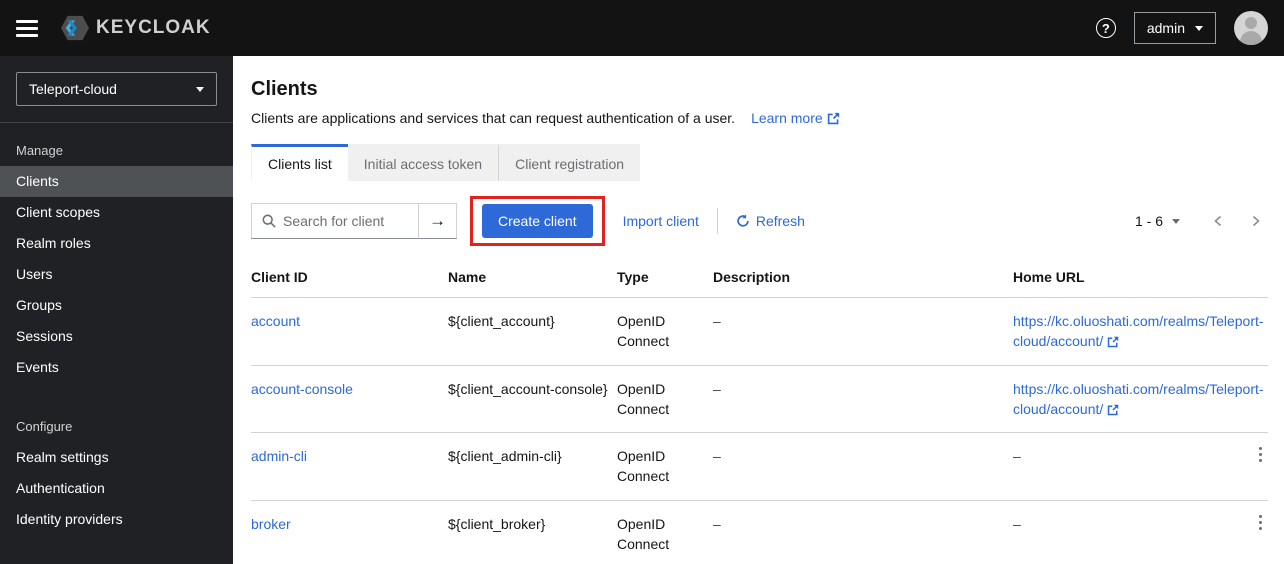 This screenshot has width=1284, height=564. What do you see at coordinates (116, 243) in the screenshot?
I see `sidebar-item-realm-roles: Realm roles` at bounding box center [116, 243].